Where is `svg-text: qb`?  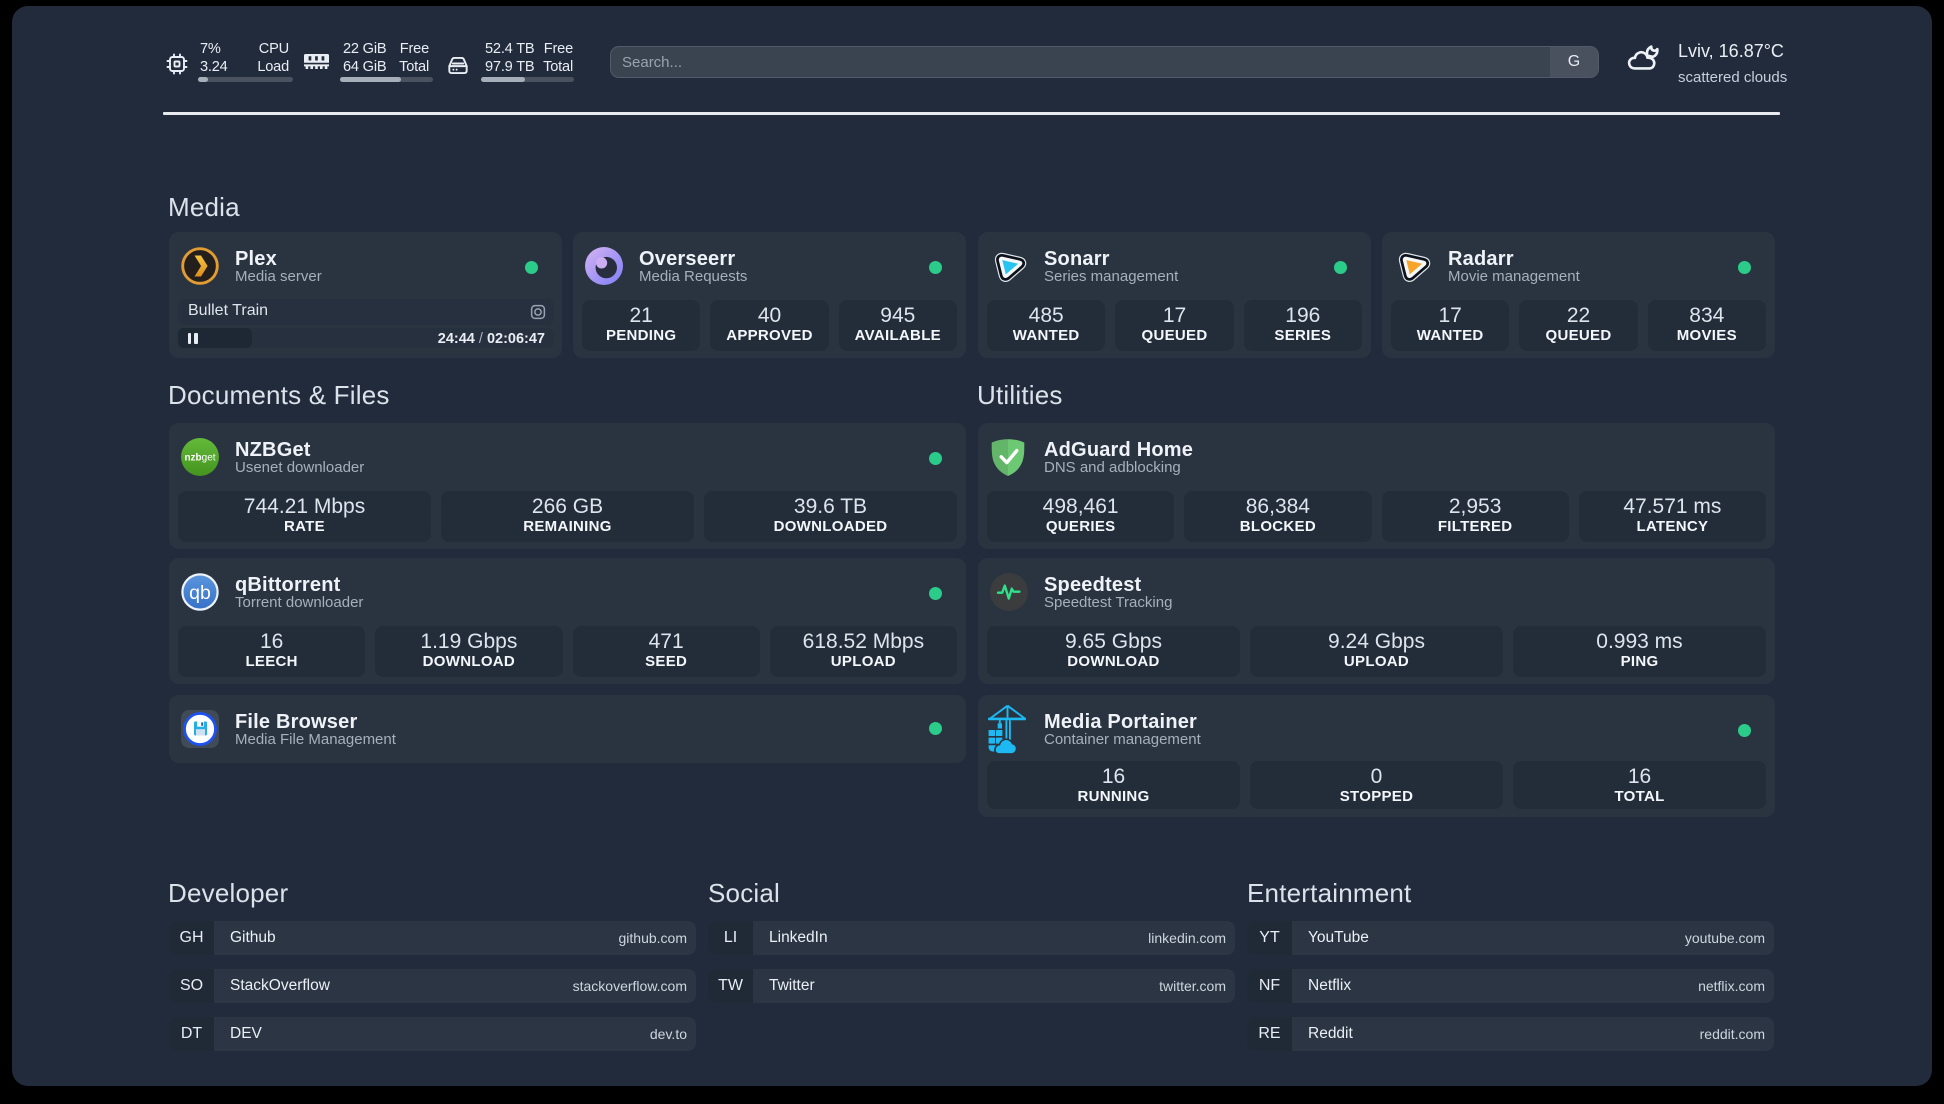
svg-text: qb is located at coordinates (200, 593).